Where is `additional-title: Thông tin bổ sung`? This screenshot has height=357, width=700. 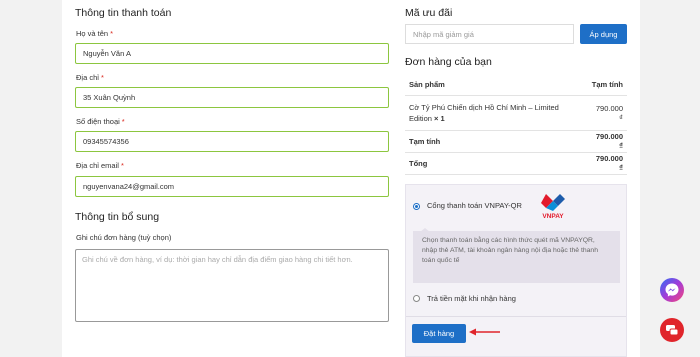
additional-title: Thông tin bổ sung is located at coordinates (117, 217).